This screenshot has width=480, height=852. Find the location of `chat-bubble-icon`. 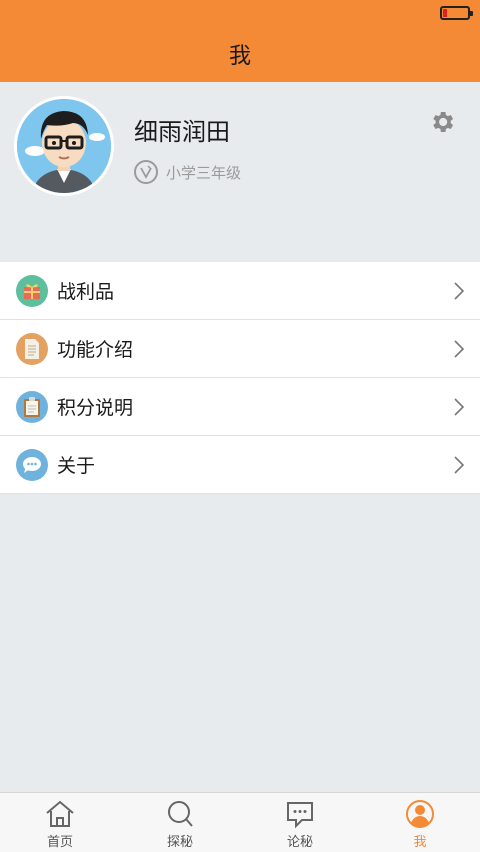

chat-bubble-icon is located at coordinates (32, 465).